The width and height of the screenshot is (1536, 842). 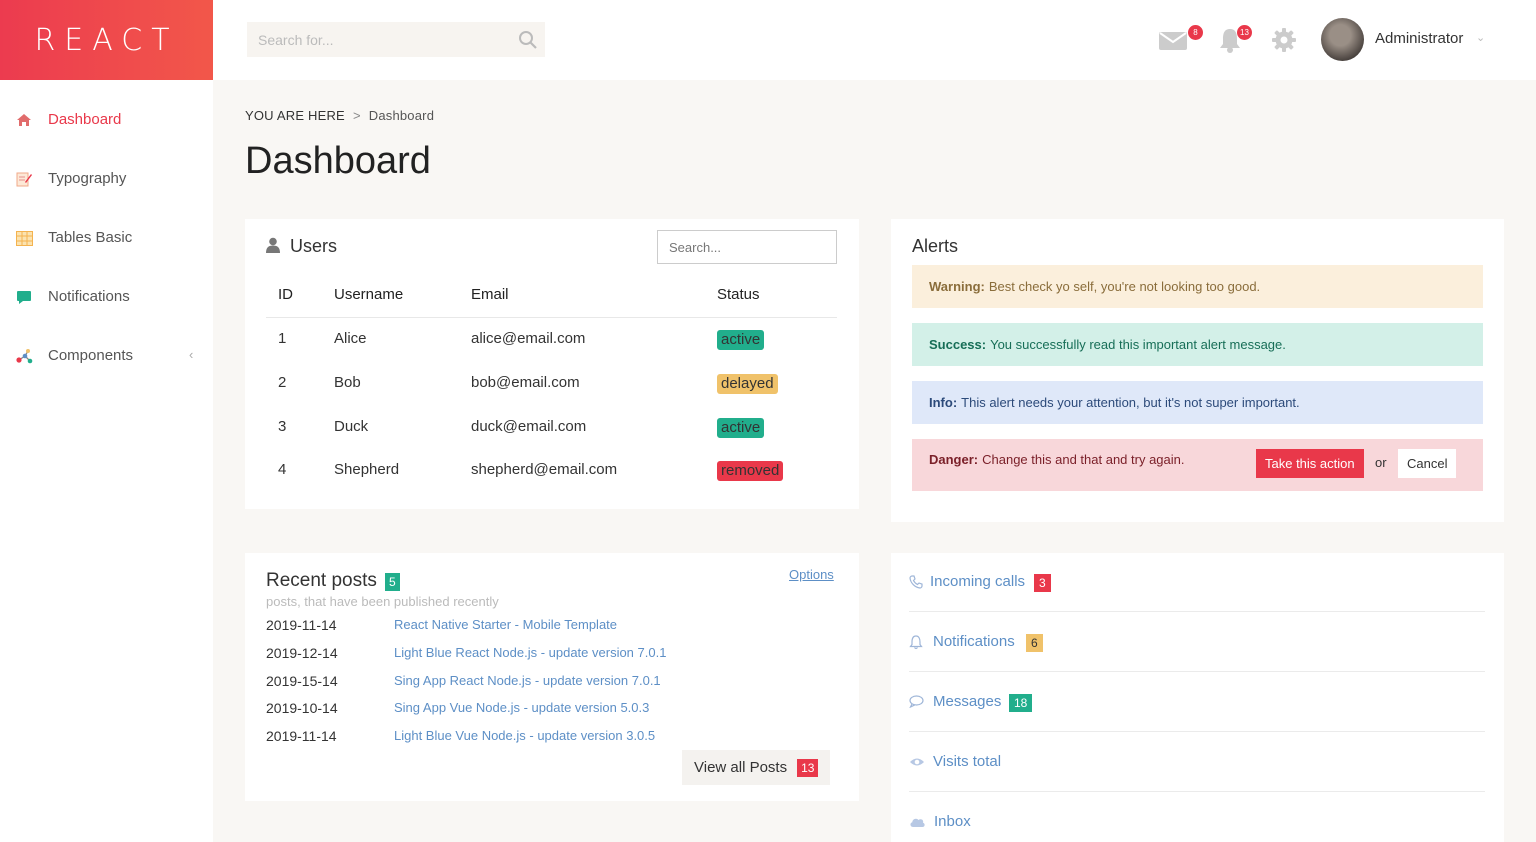 What do you see at coordinates (978, 581) in the screenshot?
I see `stat-label: Incoming calls` at bounding box center [978, 581].